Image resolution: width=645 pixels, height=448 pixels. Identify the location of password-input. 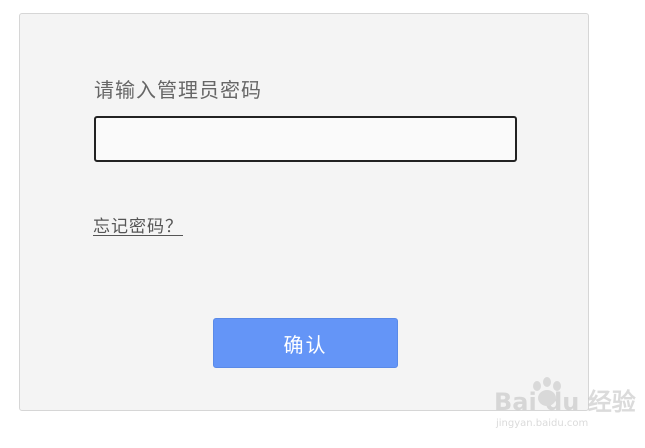
(305, 139).